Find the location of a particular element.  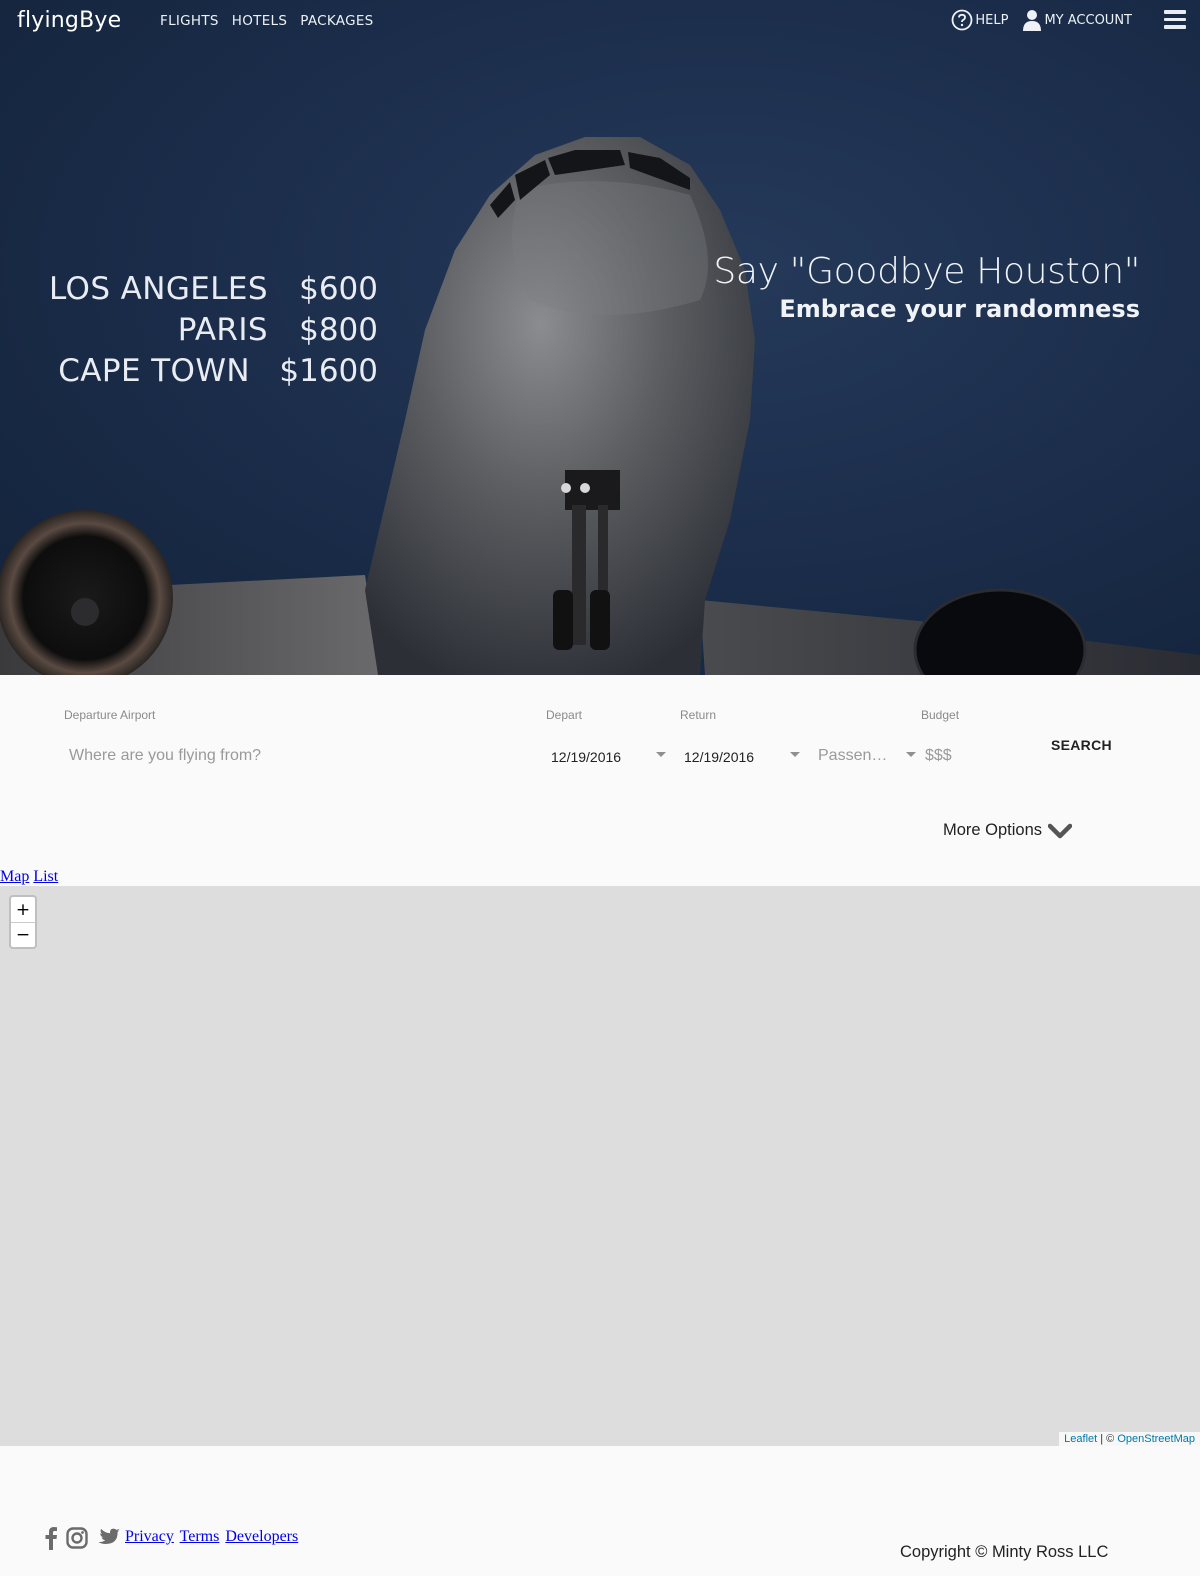

deal-price: $1600 is located at coordinates (328, 370).